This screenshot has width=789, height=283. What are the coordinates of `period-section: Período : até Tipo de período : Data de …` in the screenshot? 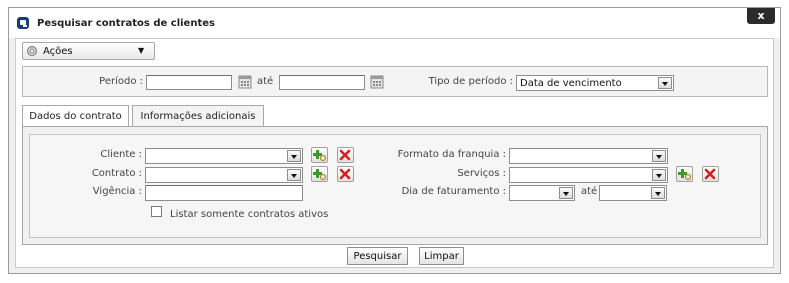 It's located at (395, 81).